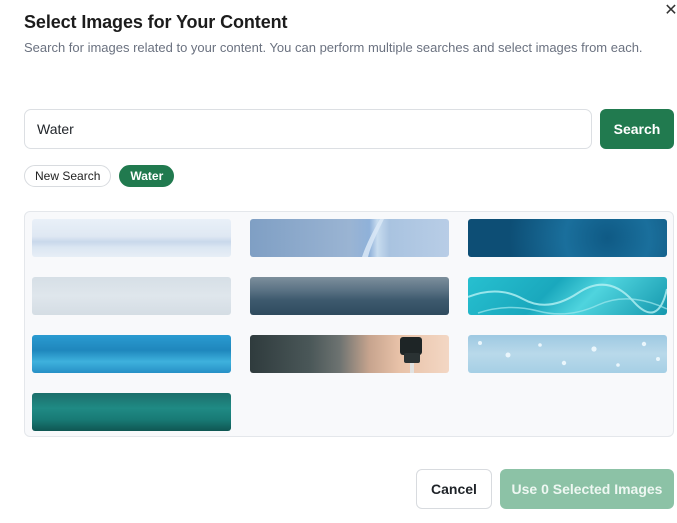  Describe the element at coordinates (373, 238) in the screenshot. I see `water-splash-graphic` at that location.